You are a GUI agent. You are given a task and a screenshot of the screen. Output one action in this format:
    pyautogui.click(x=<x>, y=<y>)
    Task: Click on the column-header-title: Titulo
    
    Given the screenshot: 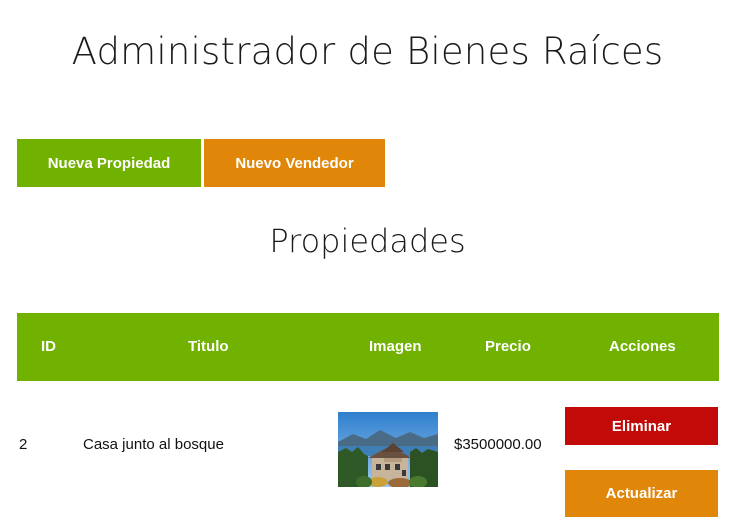 What is the action you would take?
    pyautogui.click(x=208, y=346)
    